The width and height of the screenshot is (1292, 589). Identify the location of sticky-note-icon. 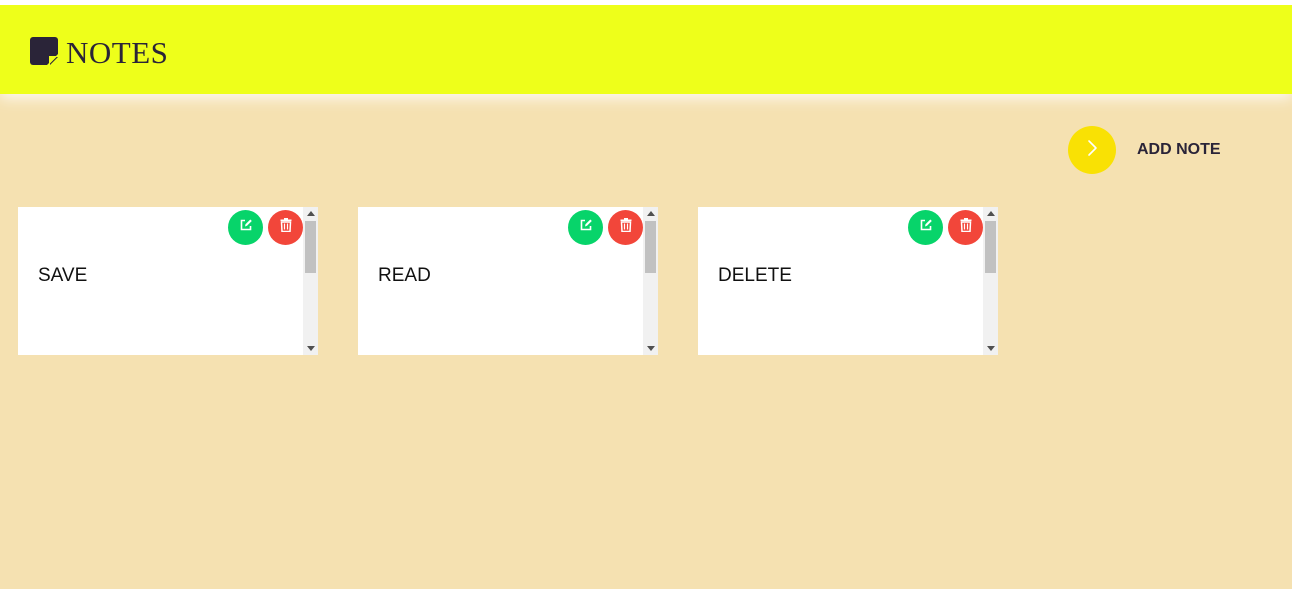
(44, 51).